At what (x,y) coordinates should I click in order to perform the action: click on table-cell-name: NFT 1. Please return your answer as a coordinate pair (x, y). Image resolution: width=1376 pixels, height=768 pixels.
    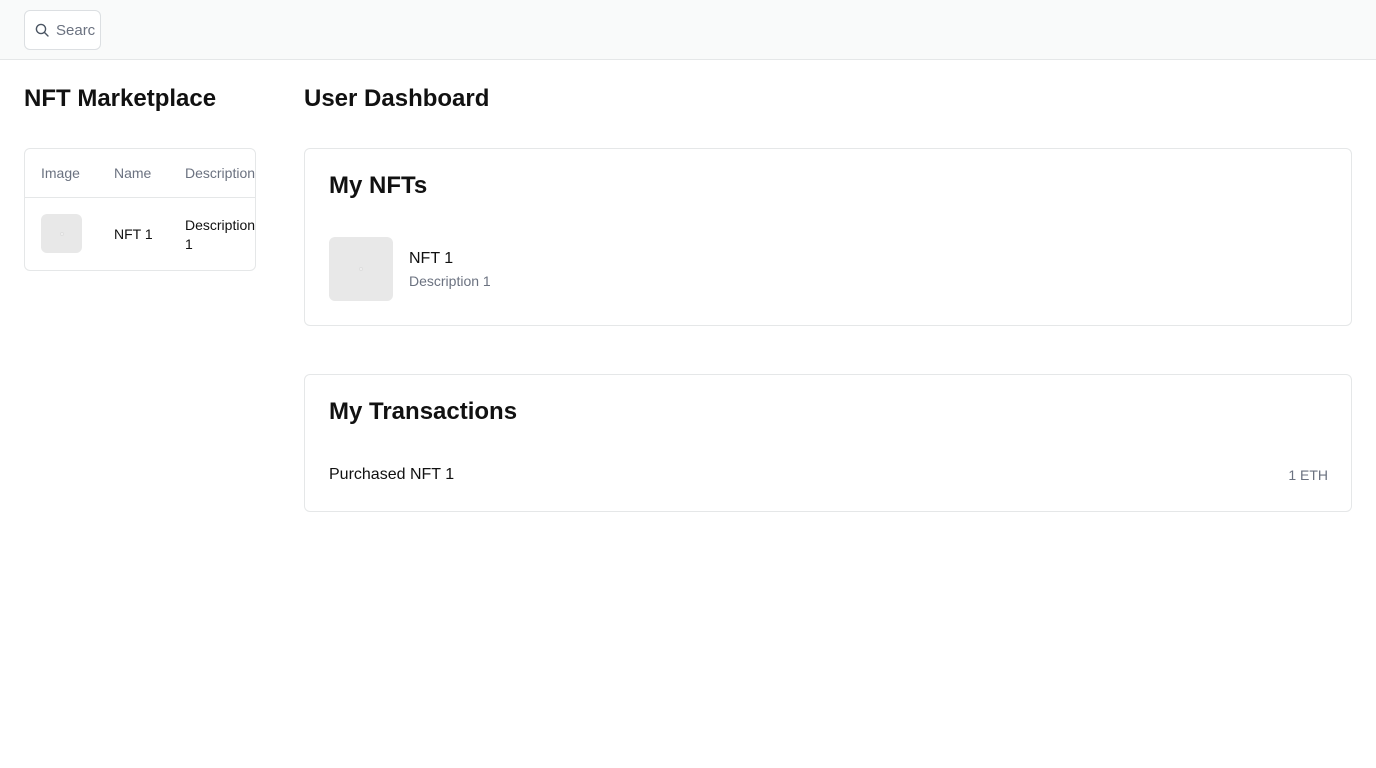
    Looking at the image, I should click on (133, 234).